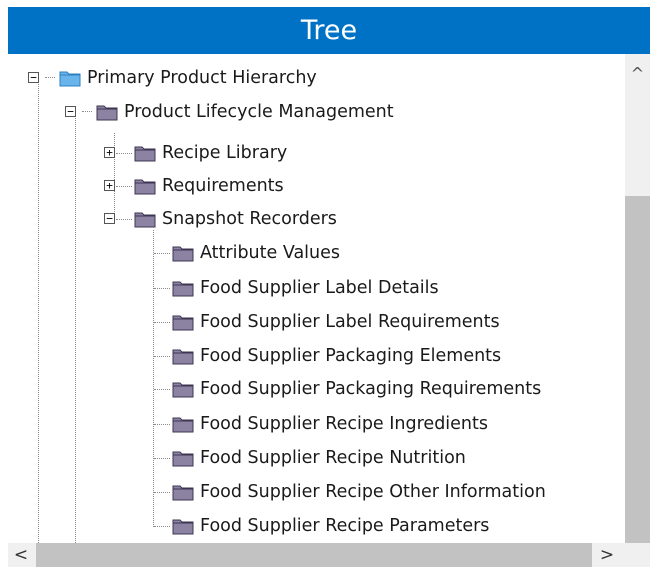 The image size is (650, 567). What do you see at coordinates (637, 555) in the screenshot?
I see `scrollbar-corner` at bounding box center [637, 555].